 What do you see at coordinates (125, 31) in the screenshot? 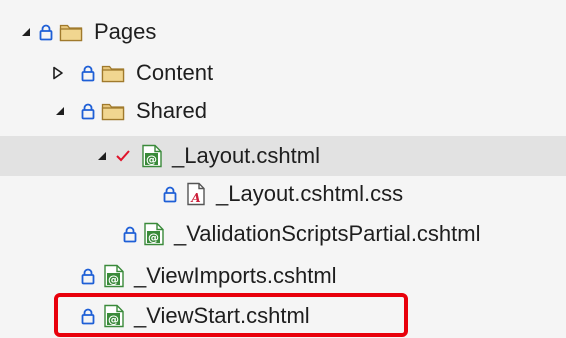
I see `tree-node-label: Pages` at bounding box center [125, 31].